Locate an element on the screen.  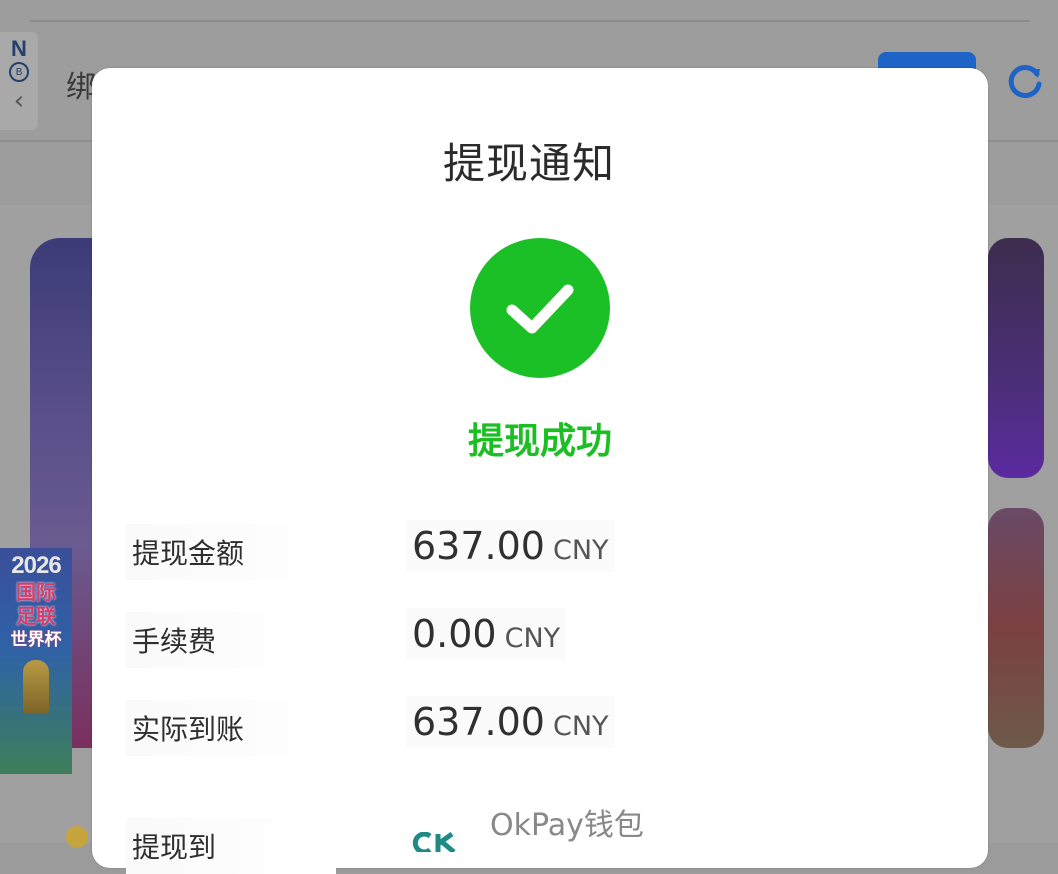
refresh-icon is located at coordinates (1025, 81).